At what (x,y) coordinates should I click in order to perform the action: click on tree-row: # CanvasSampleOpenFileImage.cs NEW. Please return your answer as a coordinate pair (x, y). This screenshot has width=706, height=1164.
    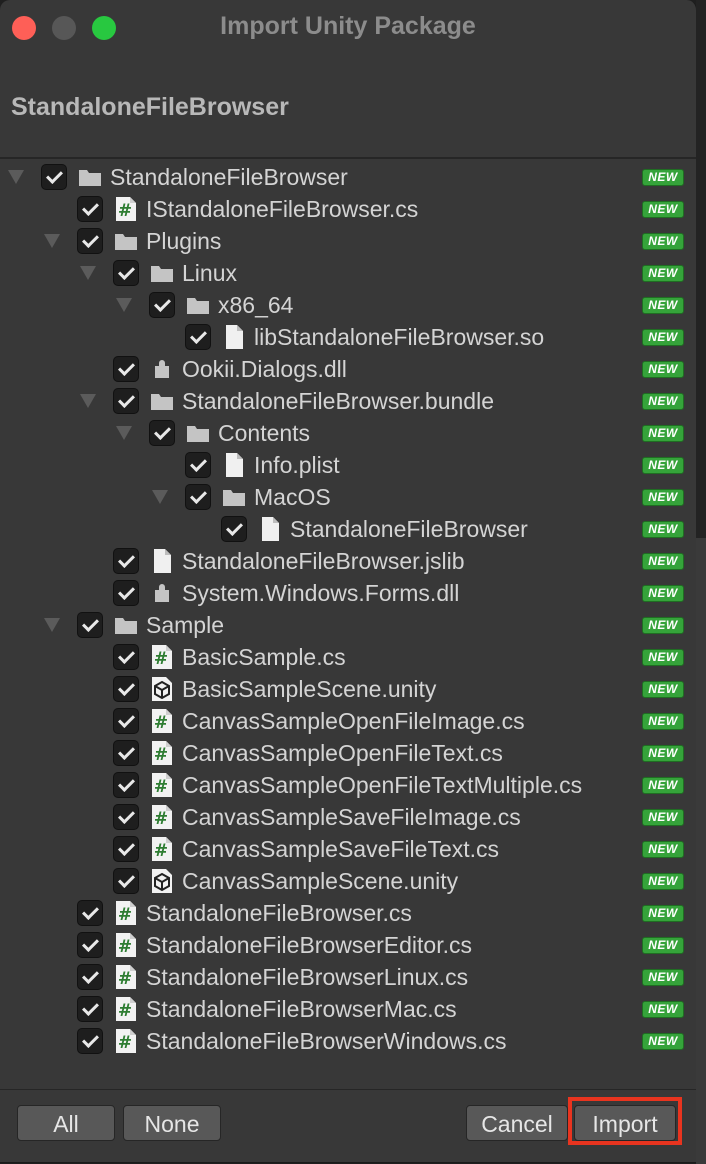
    Looking at the image, I should click on (348, 721).